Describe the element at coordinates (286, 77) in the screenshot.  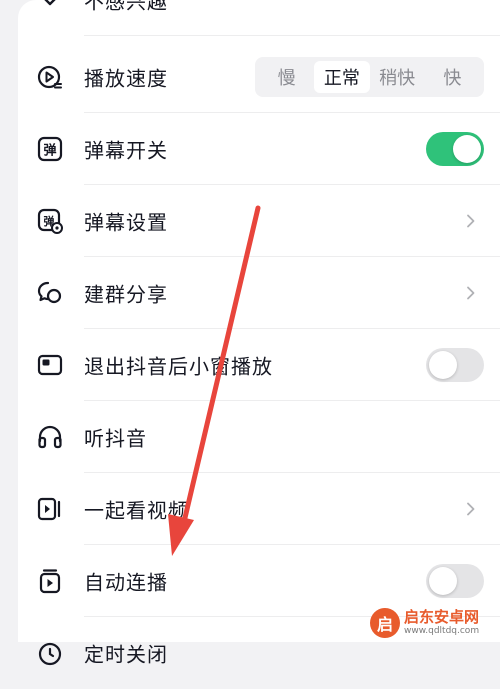
I see `speed-option-slow: 慢` at that location.